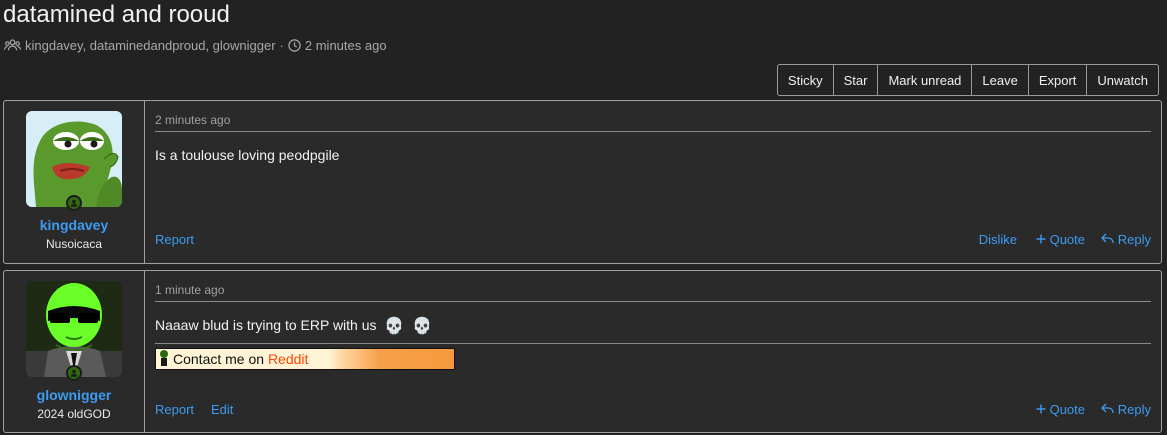 The width and height of the screenshot is (1167, 435). What do you see at coordinates (999, 80) in the screenshot?
I see `leave-button: Leave` at bounding box center [999, 80].